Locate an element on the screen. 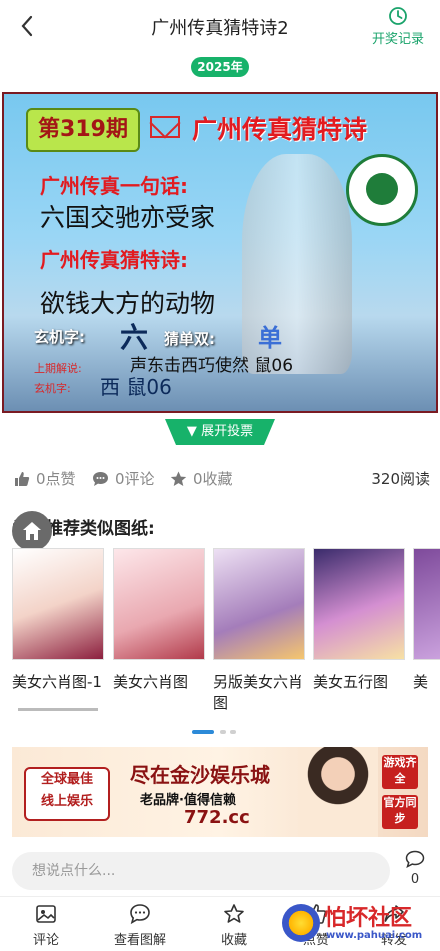  recommend-caption: 美女五行图 is located at coordinates (351, 682).